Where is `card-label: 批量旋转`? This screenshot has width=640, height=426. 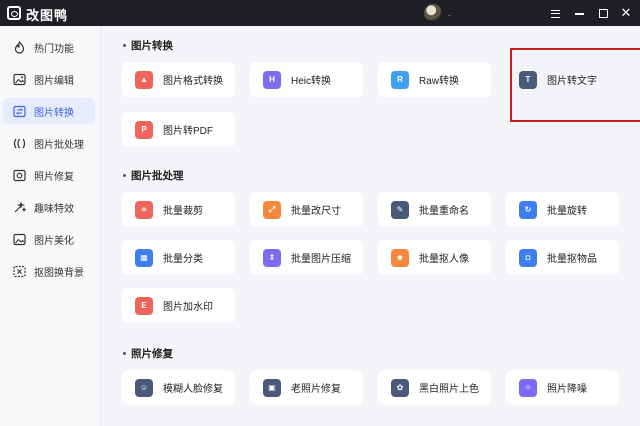
card-label: 批量旋转 is located at coordinates (567, 211).